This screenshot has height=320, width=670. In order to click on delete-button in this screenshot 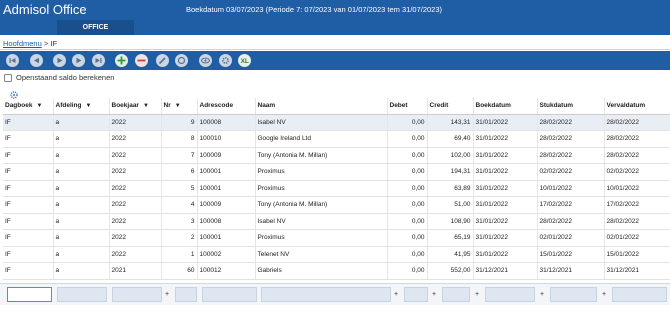, I will do `click(141, 60)`.